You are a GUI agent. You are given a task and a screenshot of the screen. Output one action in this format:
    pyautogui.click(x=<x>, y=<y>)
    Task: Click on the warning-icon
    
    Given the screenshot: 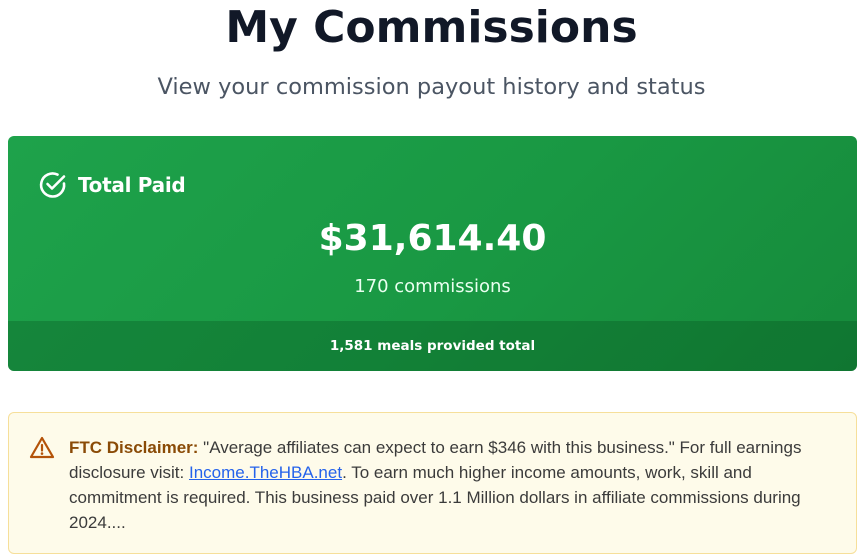 What is the action you would take?
    pyautogui.click(x=42, y=448)
    